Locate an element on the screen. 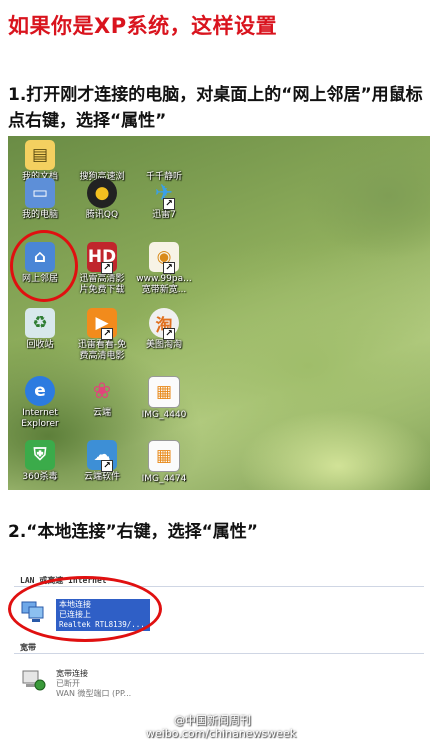 The width and height of the screenshot is (438, 744). desktop-icon-my-computer: ▭ 我的电脑 is located at coordinates (40, 199).